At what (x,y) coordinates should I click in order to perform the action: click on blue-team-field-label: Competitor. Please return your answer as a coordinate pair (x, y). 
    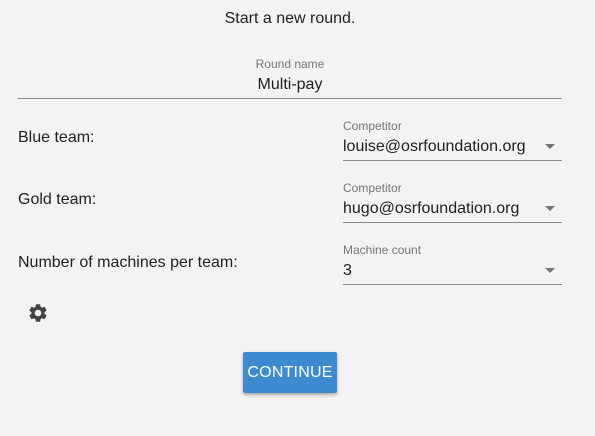
    Looking at the image, I should click on (372, 126).